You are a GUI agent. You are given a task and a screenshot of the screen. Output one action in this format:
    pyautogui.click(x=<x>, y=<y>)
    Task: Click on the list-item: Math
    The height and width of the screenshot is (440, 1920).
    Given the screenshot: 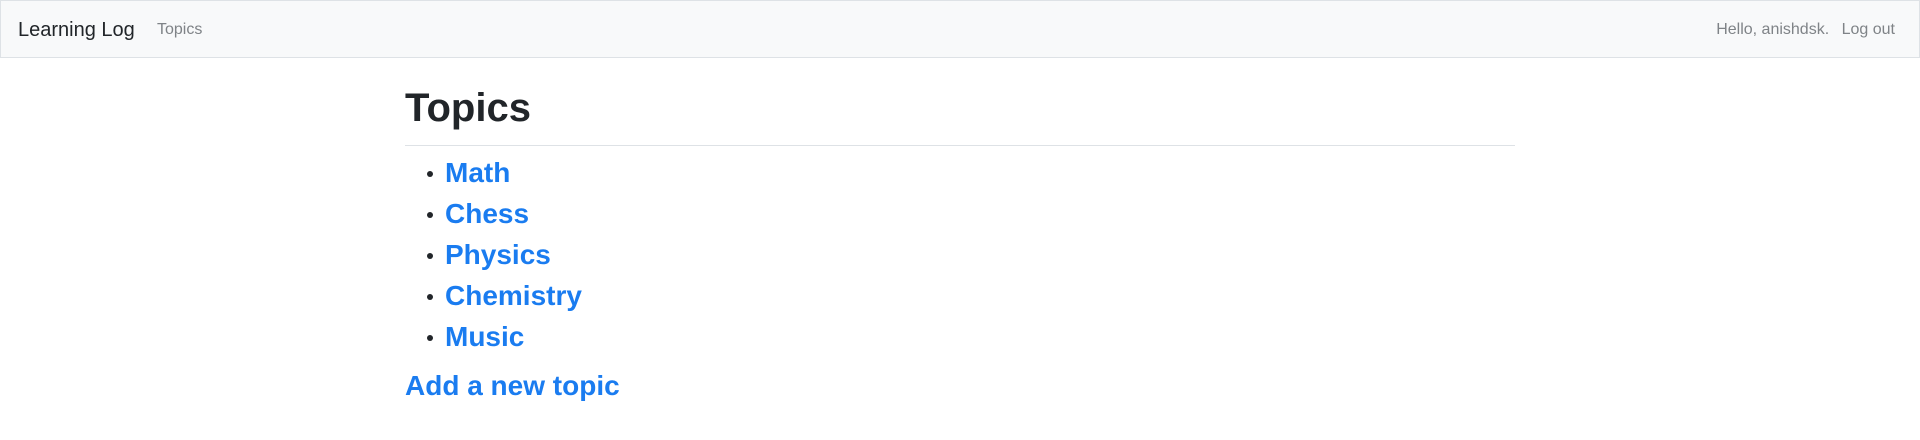 What is the action you would take?
    pyautogui.click(x=493, y=172)
    